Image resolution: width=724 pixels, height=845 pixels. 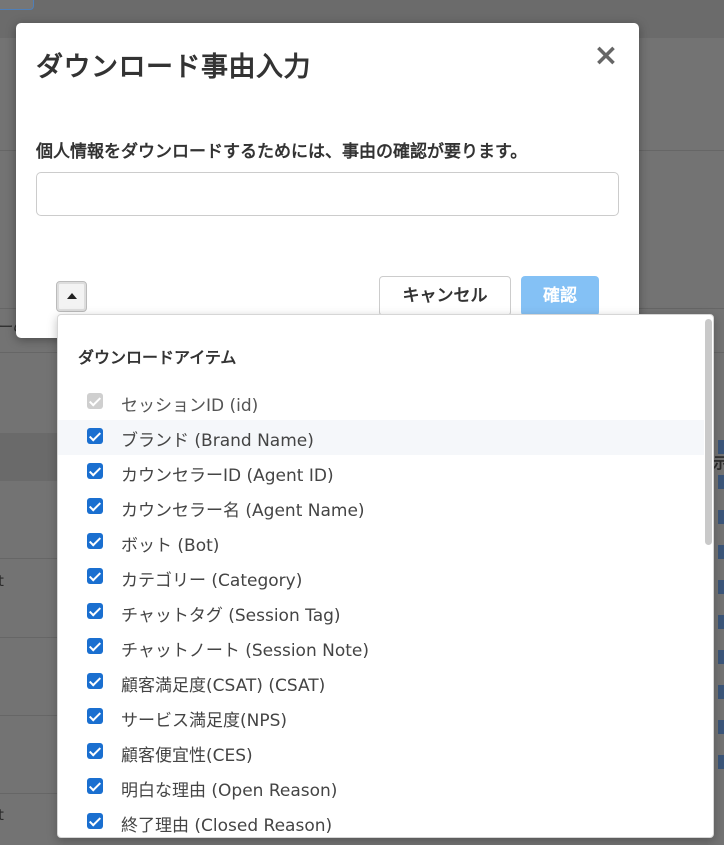 I want to click on collapse-items-button, so click(x=71, y=296).